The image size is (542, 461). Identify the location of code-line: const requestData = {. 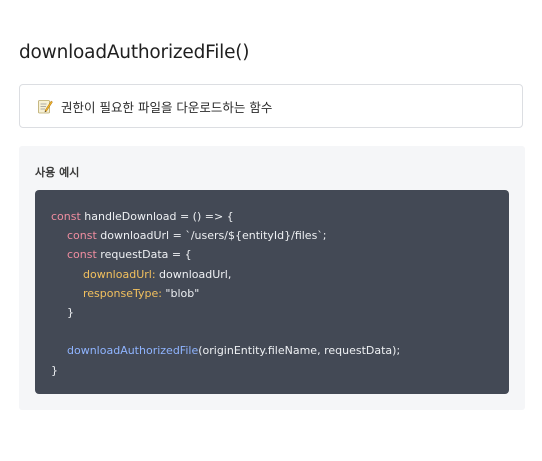
(280, 254).